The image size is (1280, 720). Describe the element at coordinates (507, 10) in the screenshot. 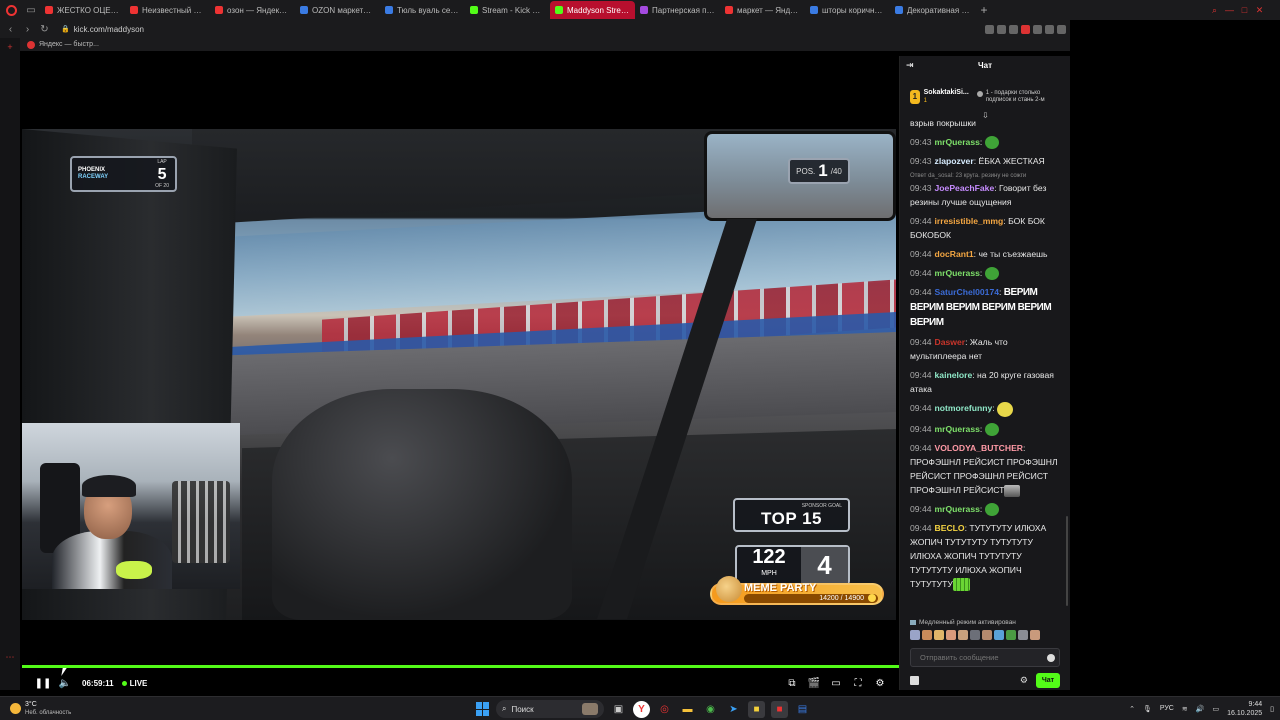

I see `tab: Stream - Kick Dashb` at that location.